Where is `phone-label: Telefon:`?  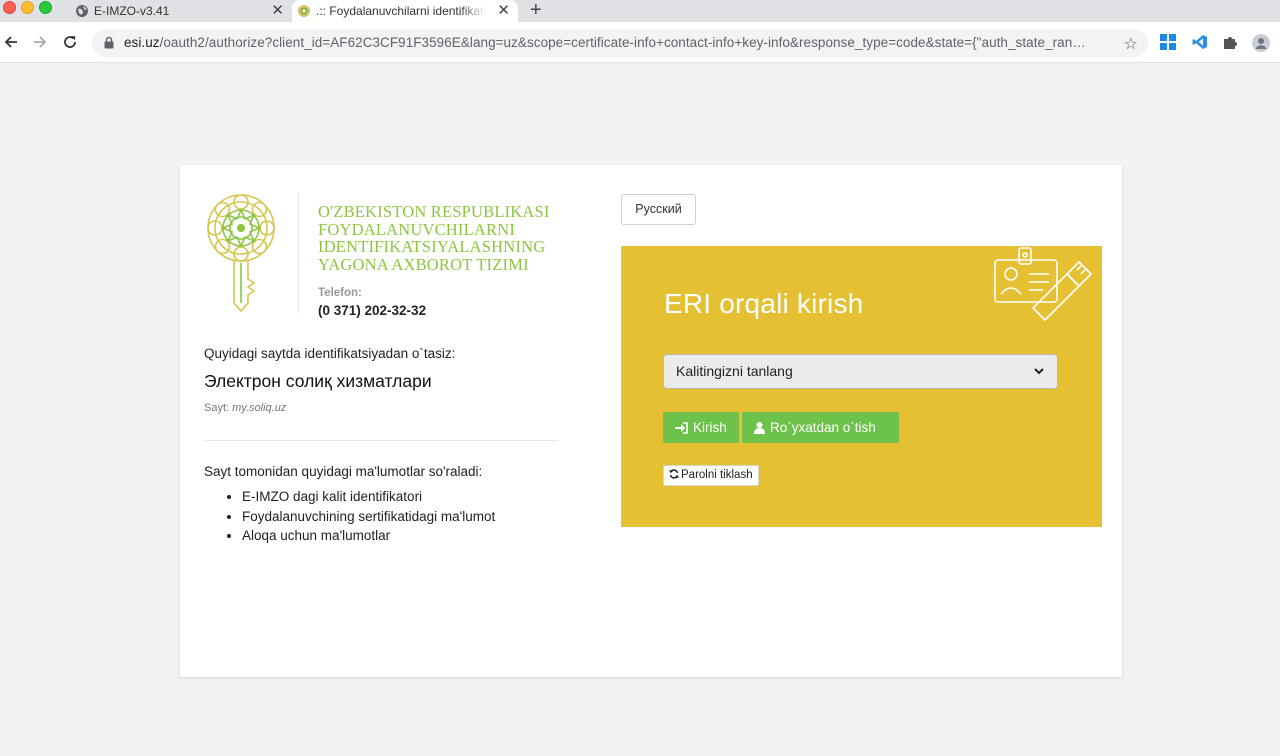 phone-label: Telefon: is located at coordinates (340, 293).